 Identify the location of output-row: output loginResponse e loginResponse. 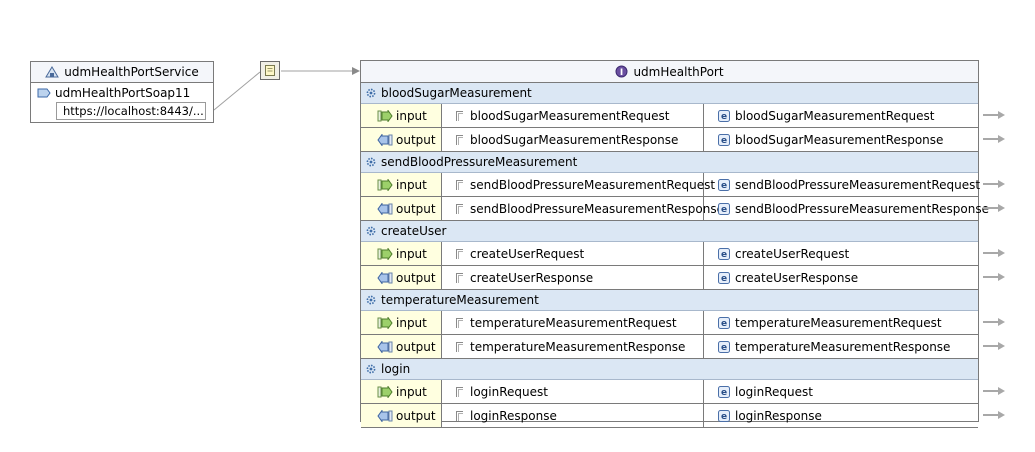
(669, 416).